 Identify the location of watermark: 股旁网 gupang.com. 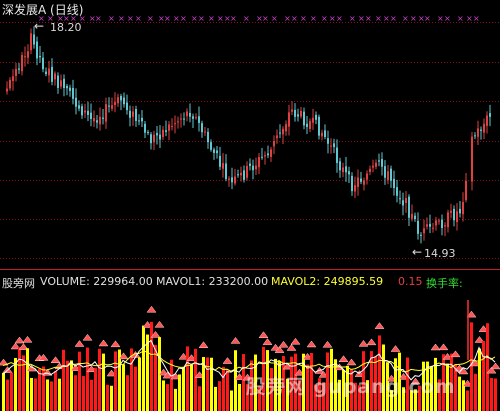
(351, 387).